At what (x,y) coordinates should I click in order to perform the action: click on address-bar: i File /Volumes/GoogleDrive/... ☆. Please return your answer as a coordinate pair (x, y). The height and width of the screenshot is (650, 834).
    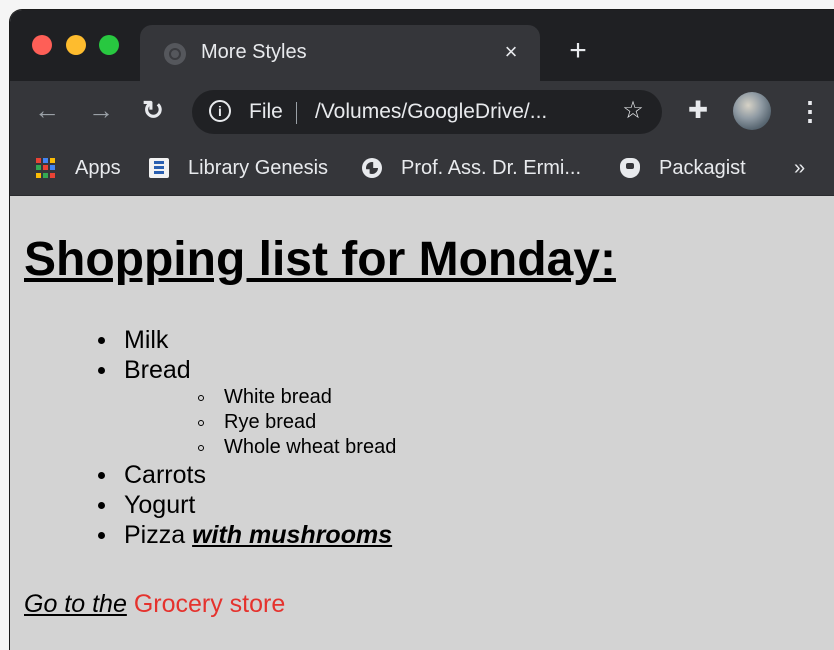
    Looking at the image, I should click on (427, 112).